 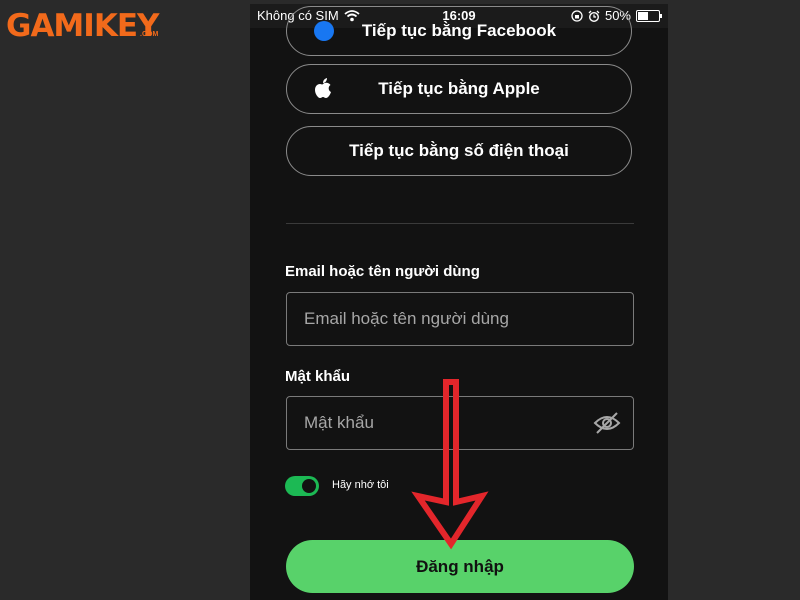 What do you see at coordinates (450, 464) in the screenshot?
I see `arrow-down-annotation` at bounding box center [450, 464].